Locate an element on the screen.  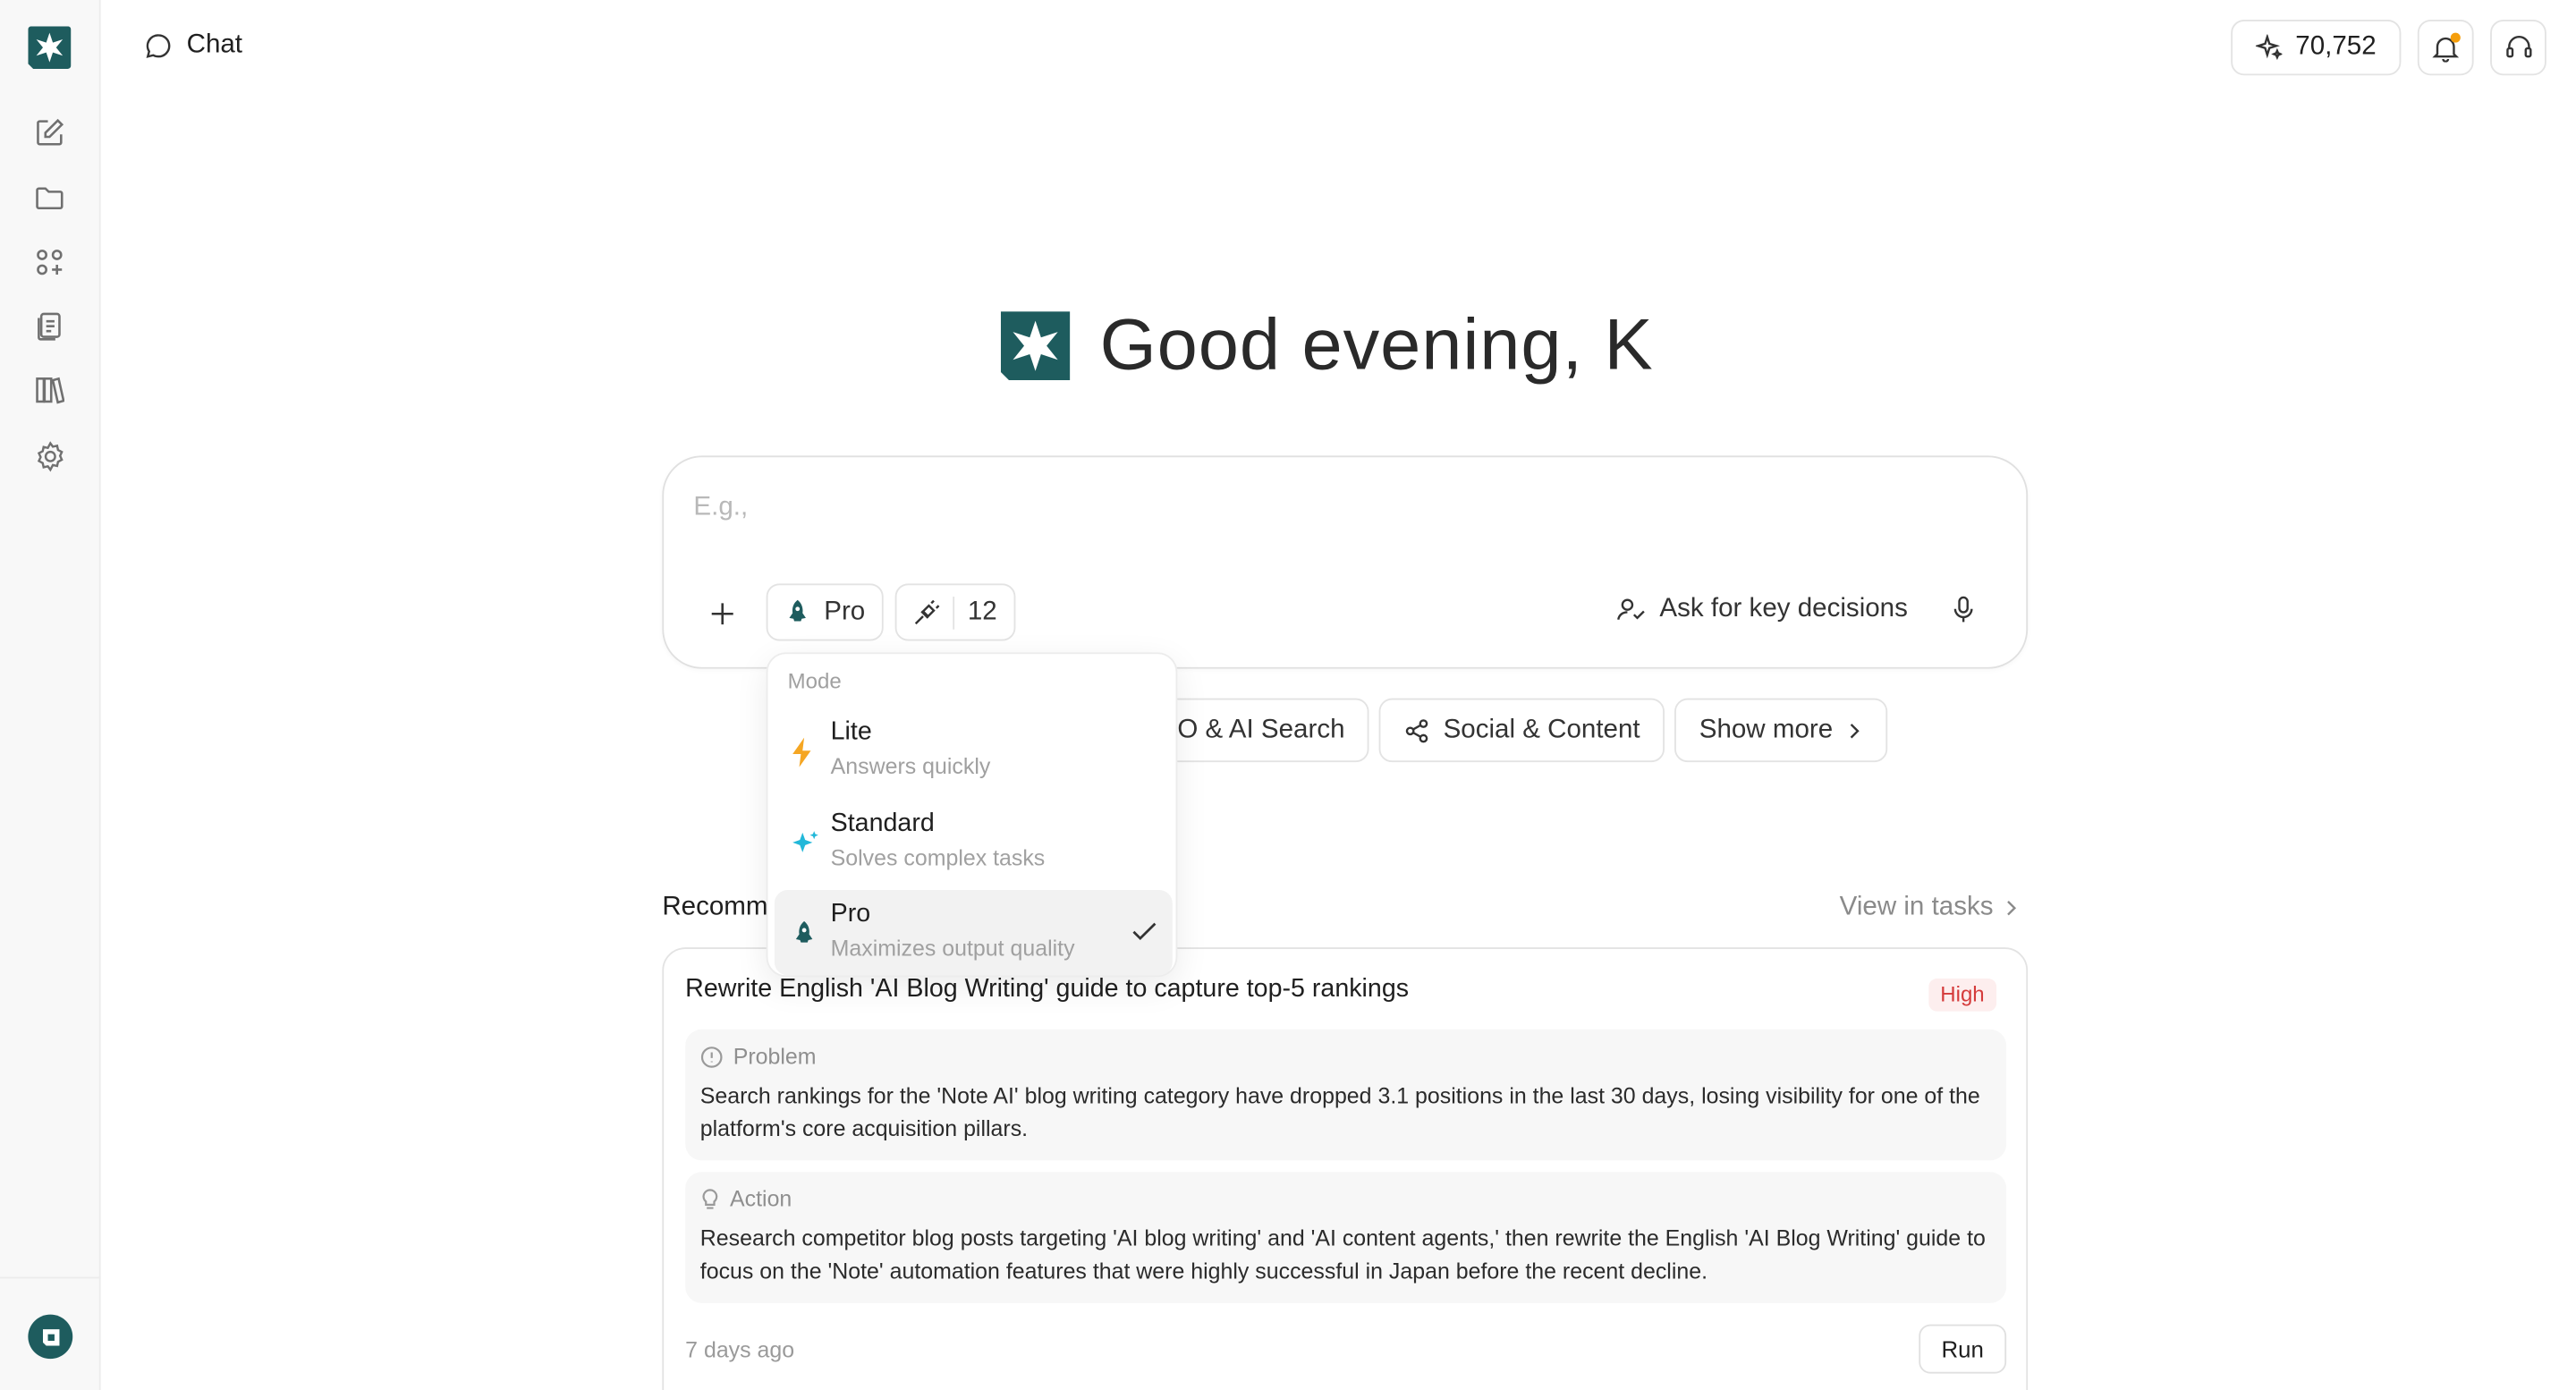
page-title: Chat is located at coordinates (193, 46).